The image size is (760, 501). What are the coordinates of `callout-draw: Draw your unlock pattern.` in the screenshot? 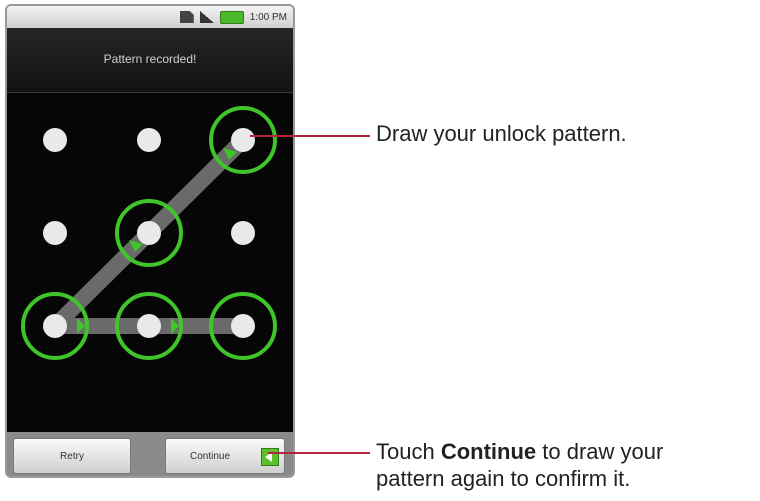 It's located at (501, 133).